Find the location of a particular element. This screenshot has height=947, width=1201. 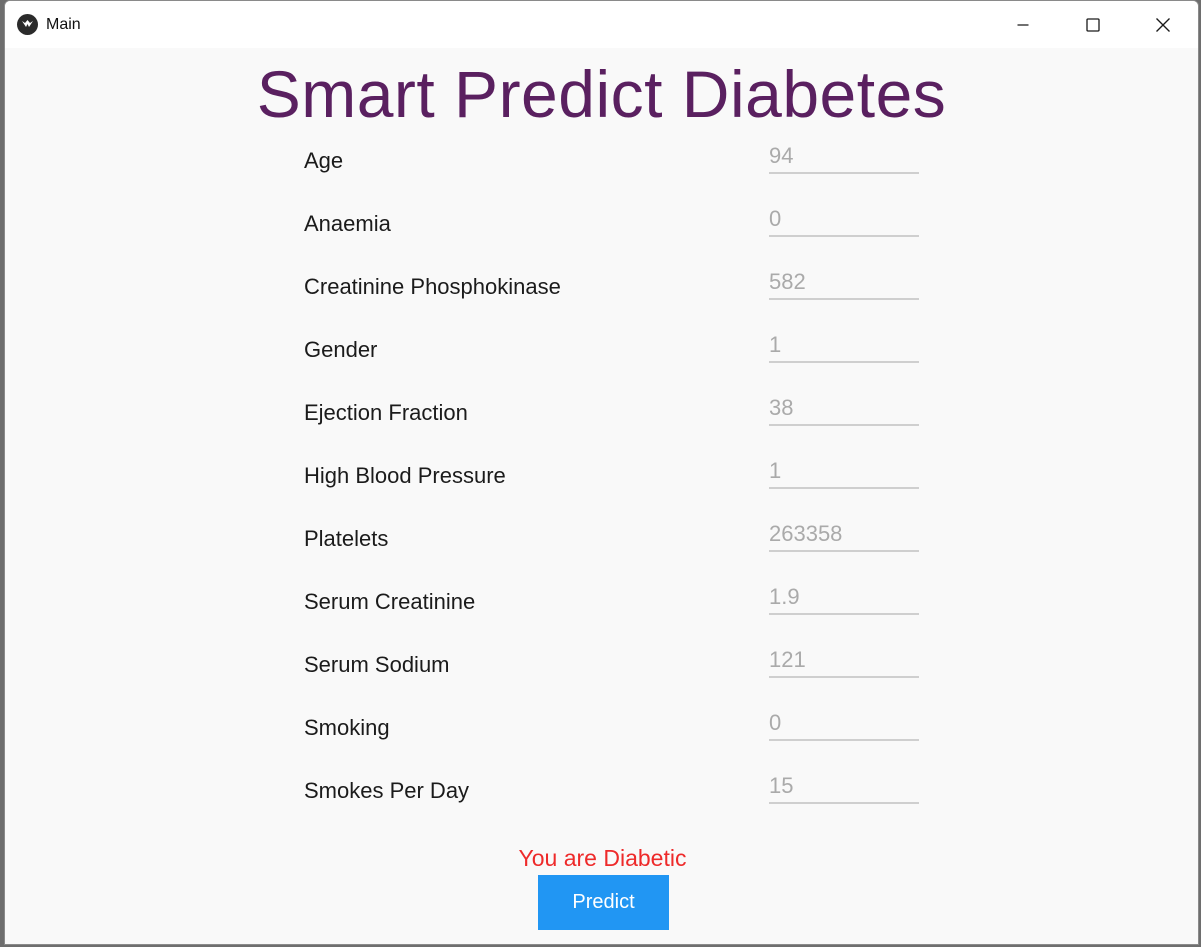

page-title: Smart Predict Diabetes is located at coordinates (601, 94).